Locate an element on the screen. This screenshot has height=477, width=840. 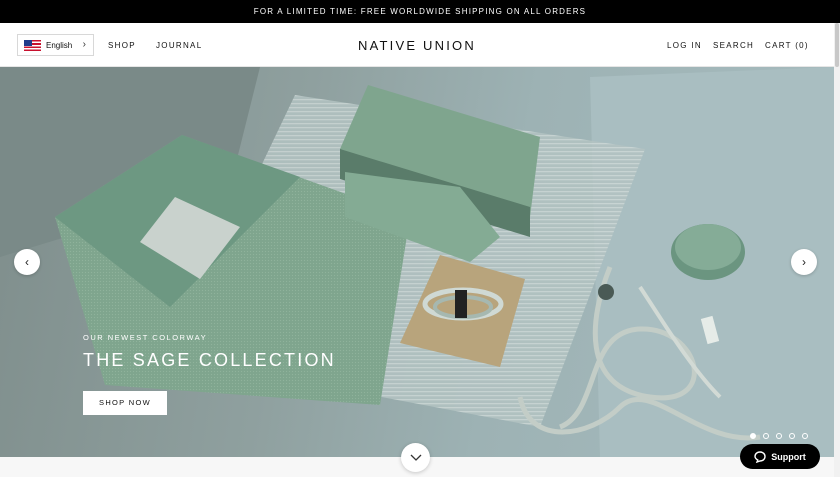
nav-cart: CART (0) is located at coordinates (787, 45).